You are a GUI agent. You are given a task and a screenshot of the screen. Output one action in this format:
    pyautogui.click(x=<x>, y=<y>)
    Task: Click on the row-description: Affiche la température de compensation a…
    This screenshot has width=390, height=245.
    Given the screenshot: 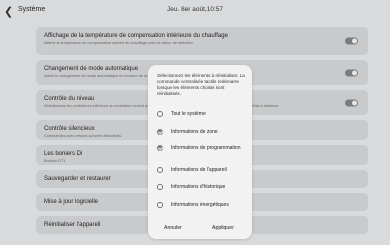 What is the action you would take?
    pyautogui.click(x=119, y=43)
    